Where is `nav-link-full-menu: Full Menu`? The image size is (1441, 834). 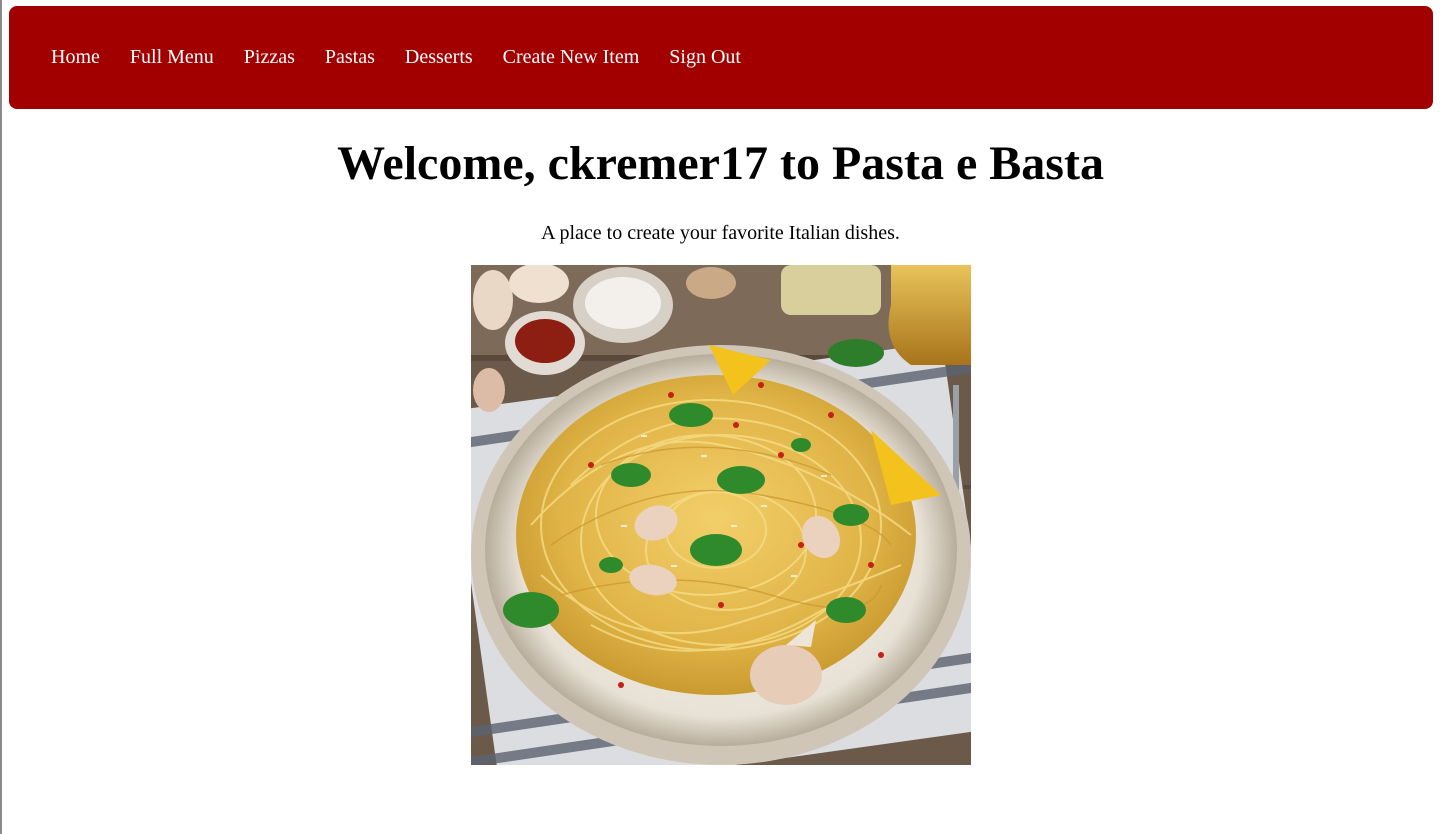
nav-link-full-menu: Full Menu is located at coordinates (172, 57).